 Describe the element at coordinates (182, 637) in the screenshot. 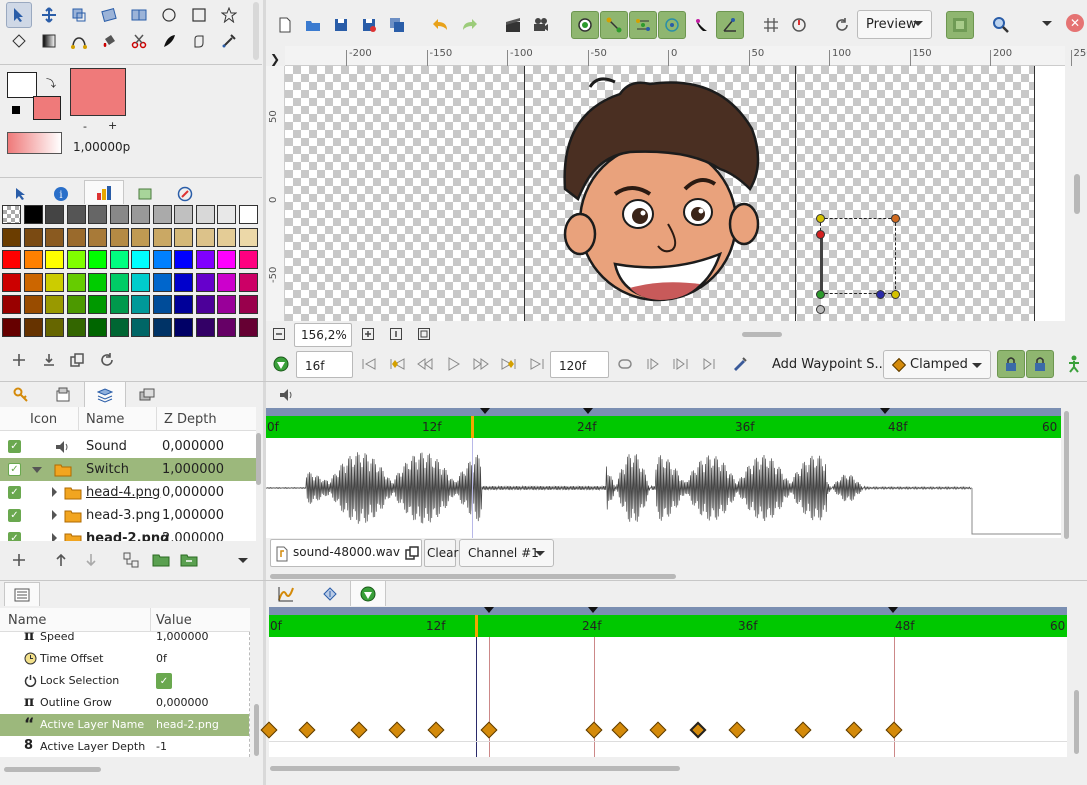

I see `param-value: 1,000000` at that location.